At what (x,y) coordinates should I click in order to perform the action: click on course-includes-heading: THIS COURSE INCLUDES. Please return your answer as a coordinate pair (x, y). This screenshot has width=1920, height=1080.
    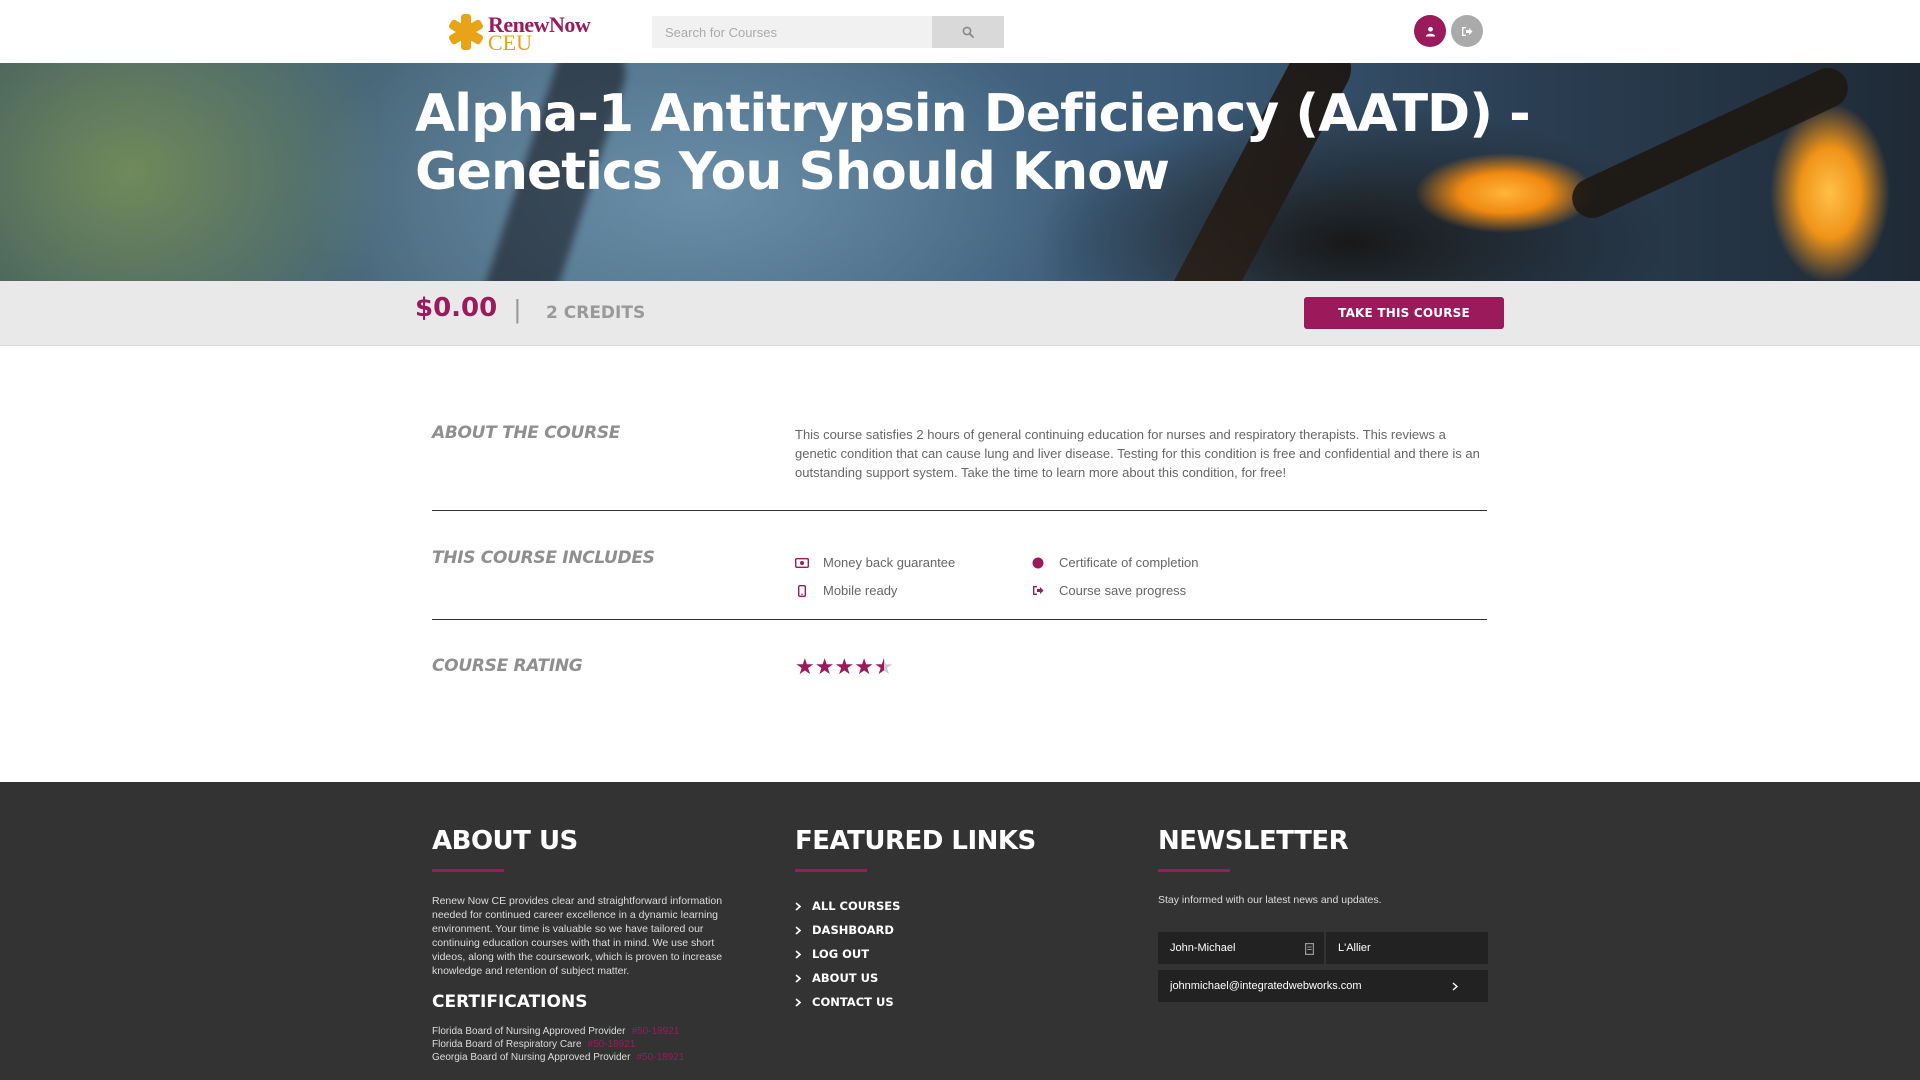
    Looking at the image, I should click on (543, 558).